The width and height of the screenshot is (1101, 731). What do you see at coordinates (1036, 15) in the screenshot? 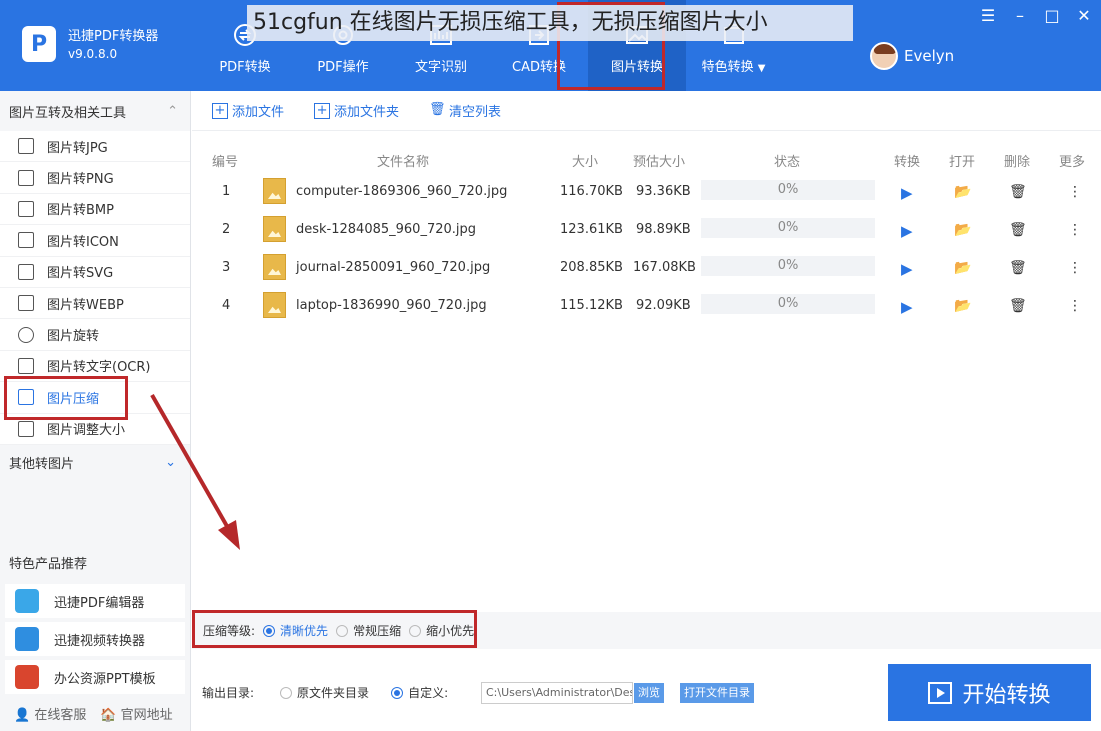
I see `window-controls: ☰ – □ ✕` at bounding box center [1036, 15].